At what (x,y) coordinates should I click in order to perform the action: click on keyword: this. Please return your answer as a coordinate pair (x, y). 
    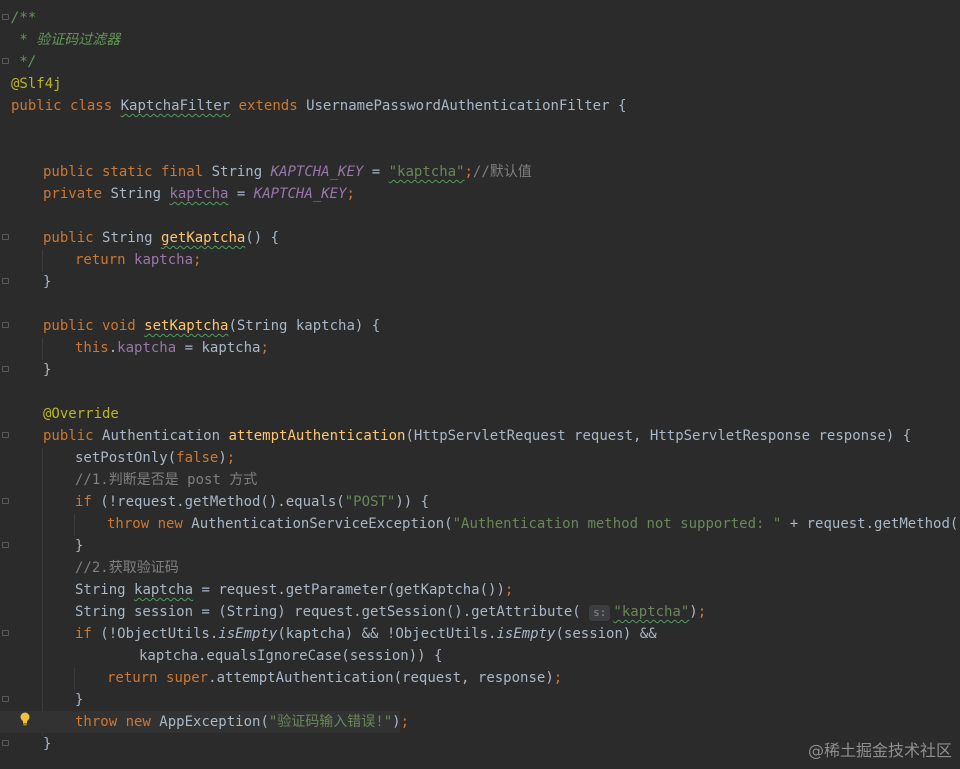
    Looking at the image, I should click on (92, 348).